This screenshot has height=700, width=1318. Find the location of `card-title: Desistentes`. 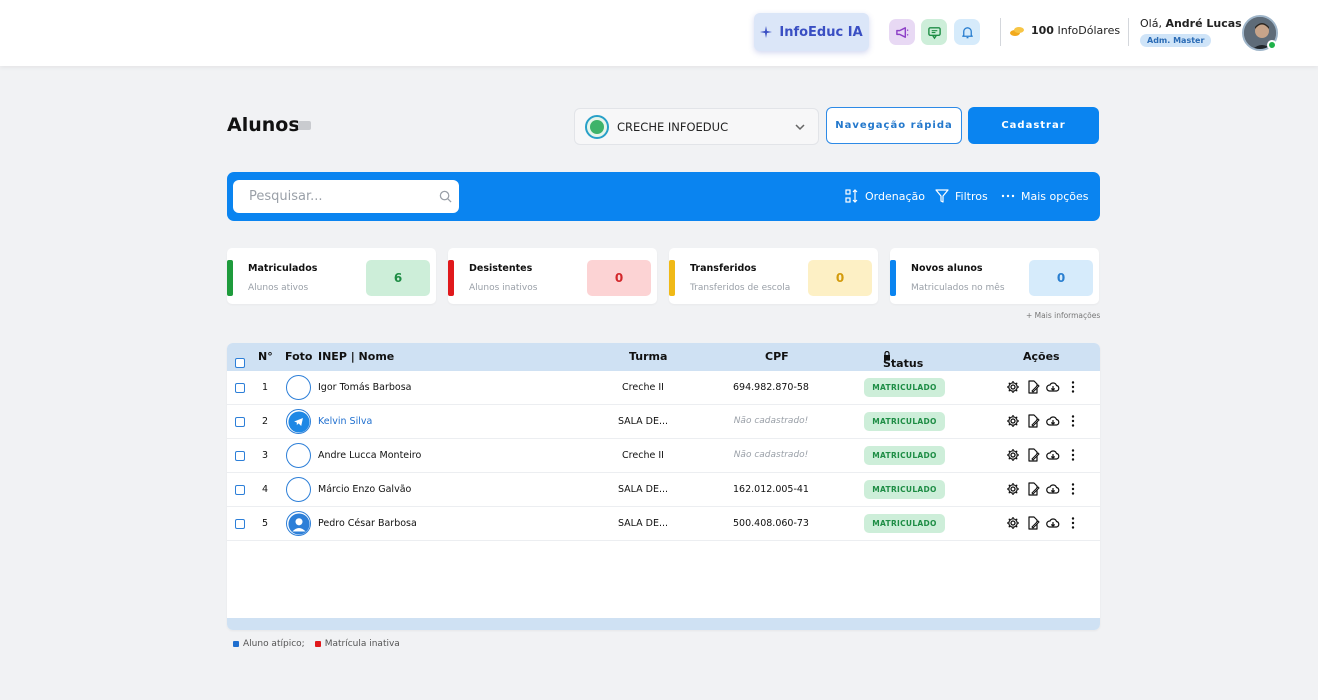

card-title: Desistentes is located at coordinates (501, 268).